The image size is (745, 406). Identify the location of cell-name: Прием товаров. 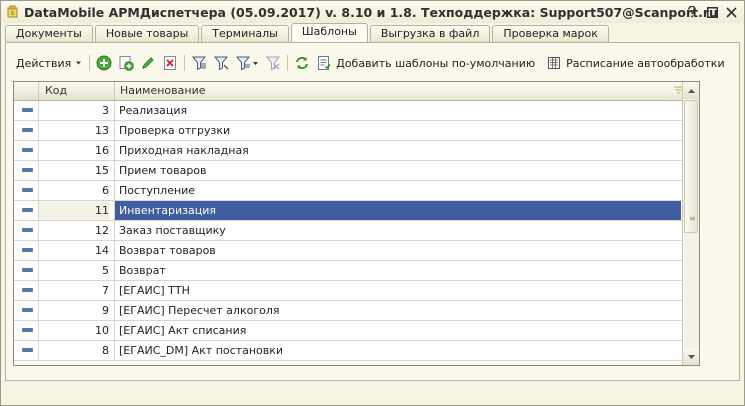
(397, 170).